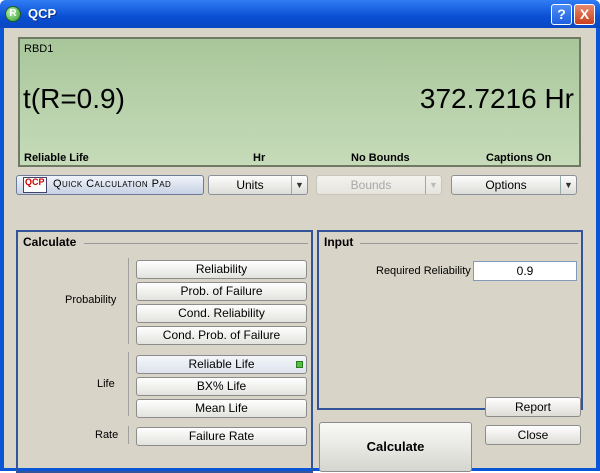 The height and width of the screenshot is (473, 600). I want to click on calculate-title: Calculate, so click(50, 242).